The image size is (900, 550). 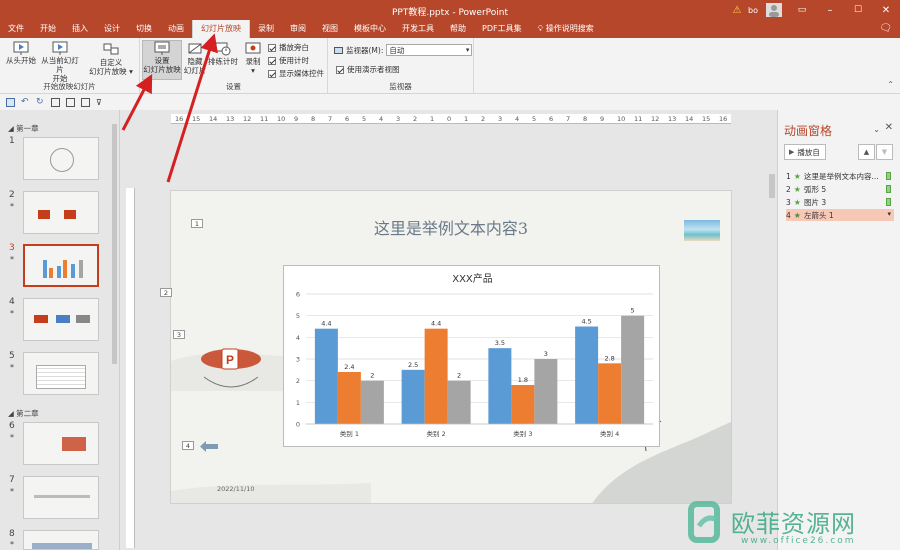 I want to click on checkbox-box, so click(x=272, y=73).